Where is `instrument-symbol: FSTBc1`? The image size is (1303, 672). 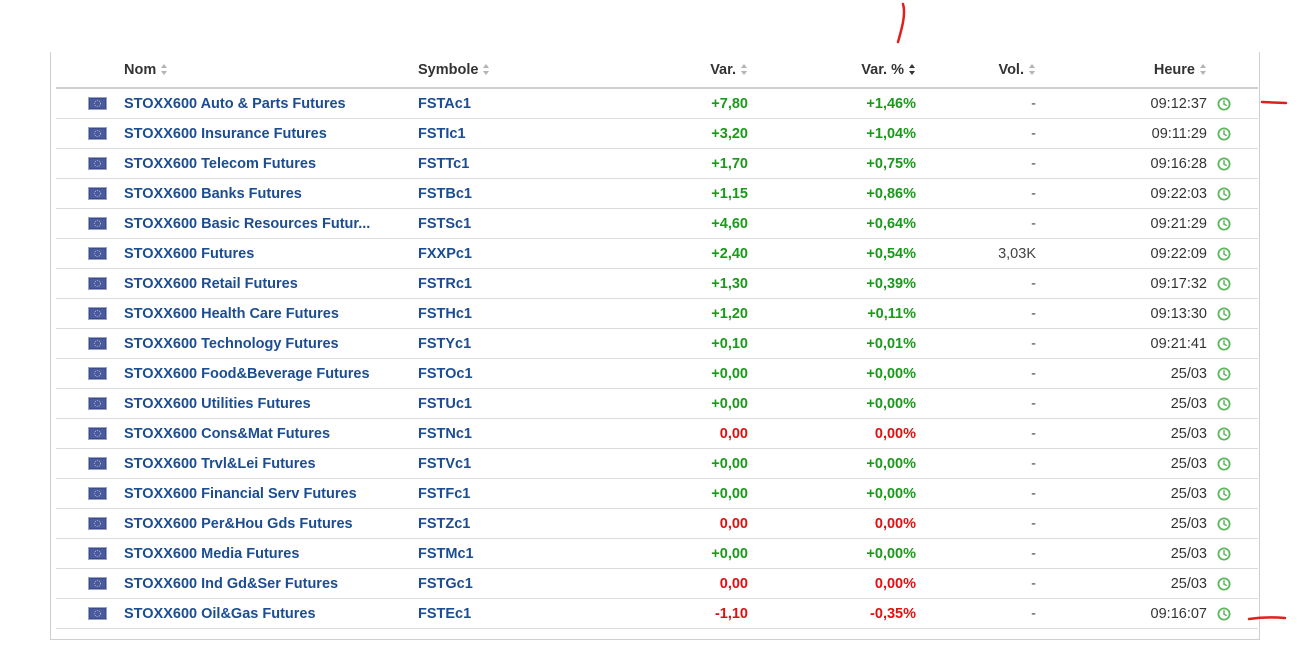
instrument-symbol: FSTBc1 is located at coordinates (445, 194).